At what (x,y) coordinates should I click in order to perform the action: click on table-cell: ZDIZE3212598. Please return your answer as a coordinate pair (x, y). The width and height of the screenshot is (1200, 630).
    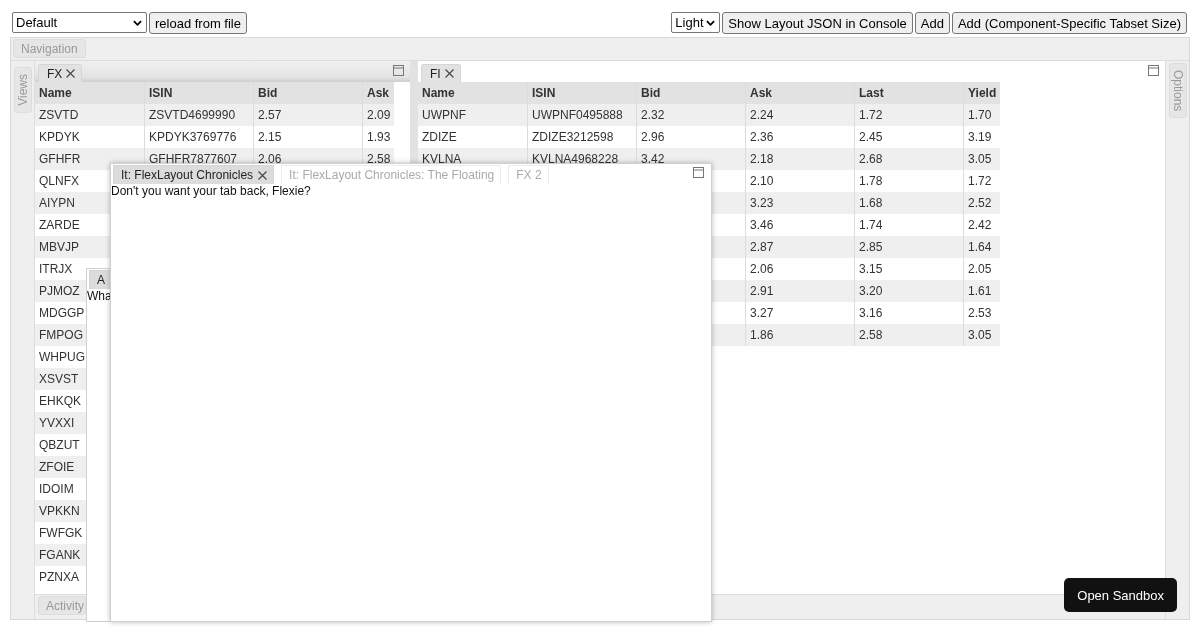
    Looking at the image, I should click on (573, 137).